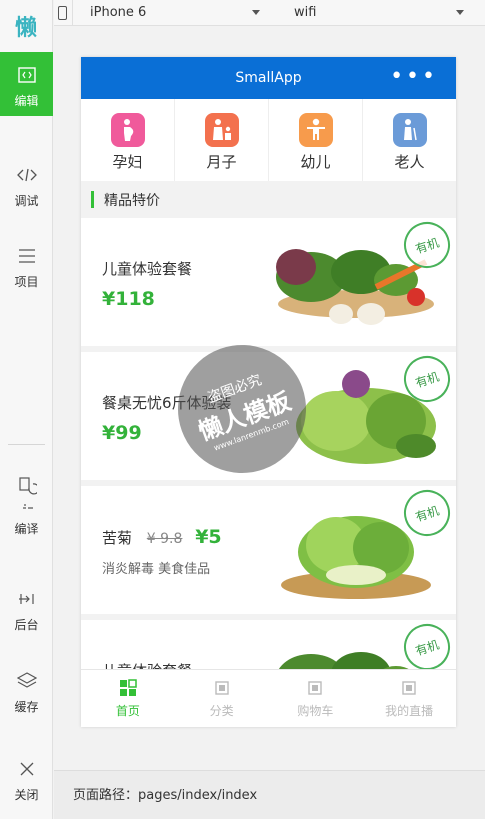  Describe the element at coordinates (409, 162) in the screenshot. I see `category-label: 老人` at that location.